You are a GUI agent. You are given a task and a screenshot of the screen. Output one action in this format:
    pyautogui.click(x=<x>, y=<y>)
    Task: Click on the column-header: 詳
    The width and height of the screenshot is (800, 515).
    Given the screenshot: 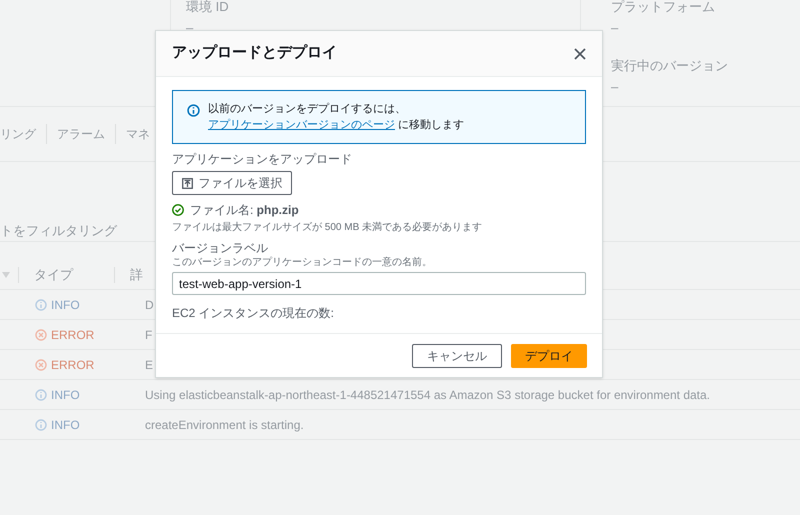 What is the action you would take?
    pyautogui.click(x=136, y=275)
    